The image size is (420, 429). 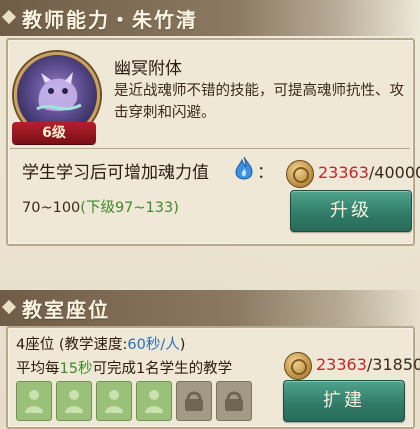 What do you see at coordinates (210, 308) in the screenshot?
I see `classroom-section-header: 教室座位` at bounding box center [210, 308].